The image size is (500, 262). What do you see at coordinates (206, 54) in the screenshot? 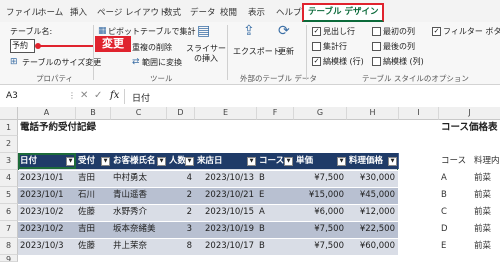
I see `insert-slicer-button: スライサーの挿入` at bounding box center [206, 54].